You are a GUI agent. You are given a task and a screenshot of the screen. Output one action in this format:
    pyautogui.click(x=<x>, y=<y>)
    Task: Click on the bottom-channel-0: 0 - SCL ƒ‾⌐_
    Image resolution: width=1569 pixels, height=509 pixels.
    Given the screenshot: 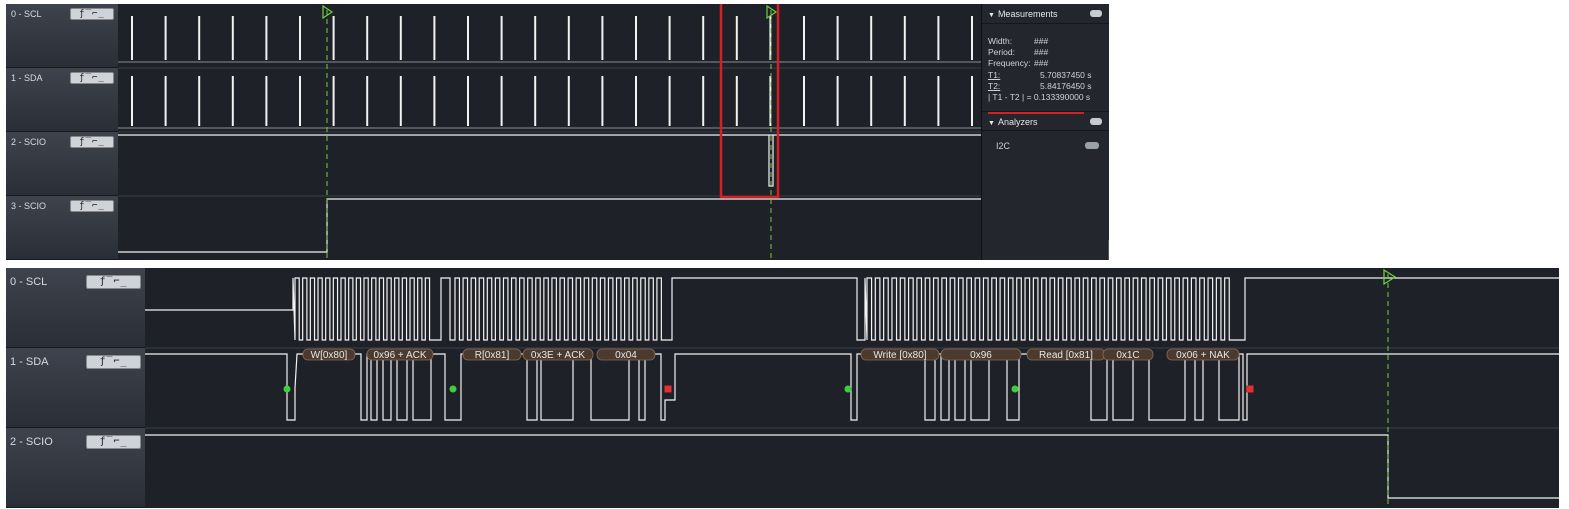 What is the action you would take?
    pyautogui.click(x=75, y=308)
    